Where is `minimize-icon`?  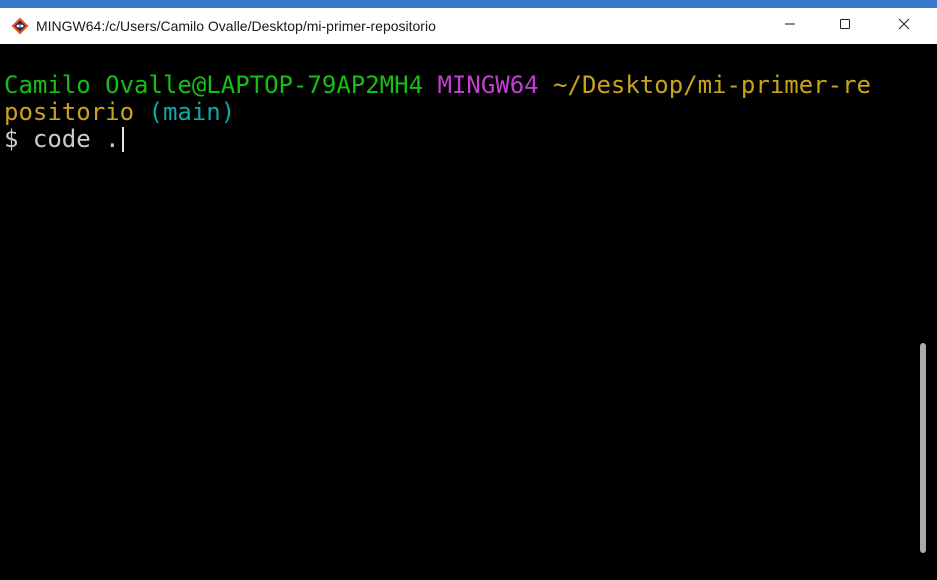
minimize-icon is located at coordinates (790, 26).